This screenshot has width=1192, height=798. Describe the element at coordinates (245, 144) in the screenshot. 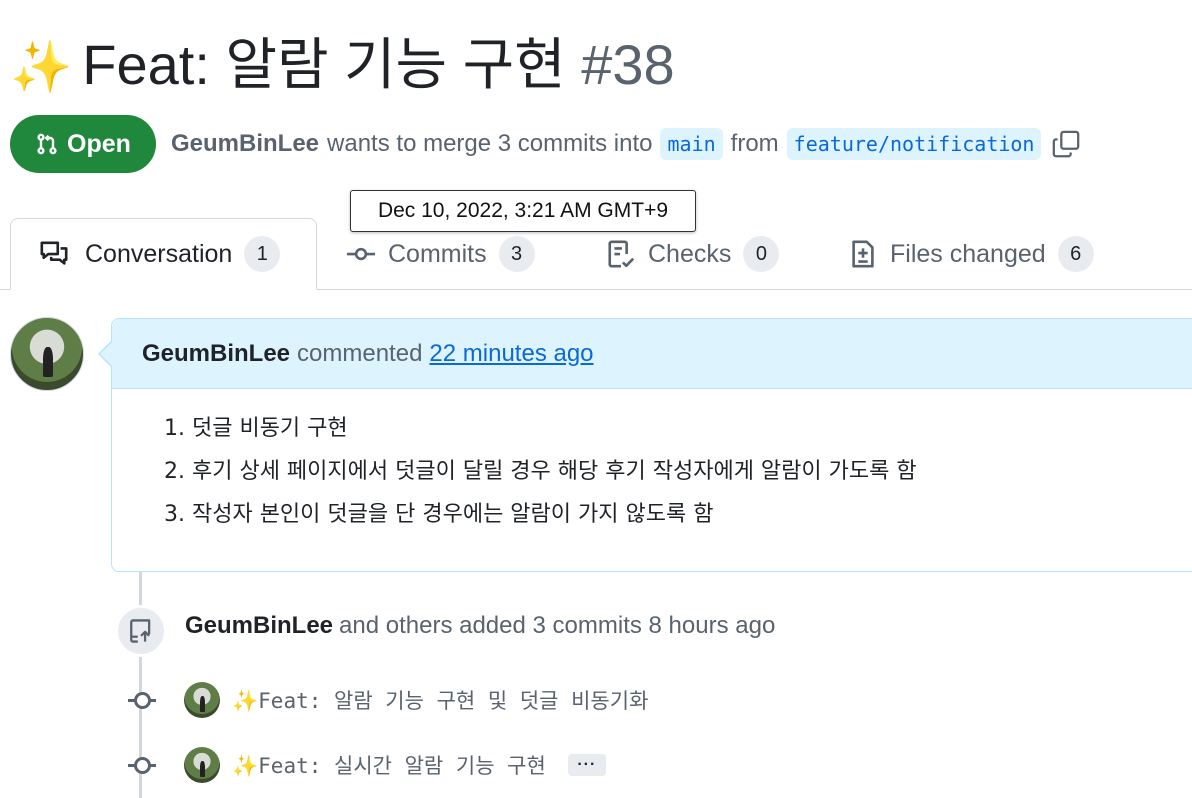

I see `pr-author-link: GeumBinLee` at that location.